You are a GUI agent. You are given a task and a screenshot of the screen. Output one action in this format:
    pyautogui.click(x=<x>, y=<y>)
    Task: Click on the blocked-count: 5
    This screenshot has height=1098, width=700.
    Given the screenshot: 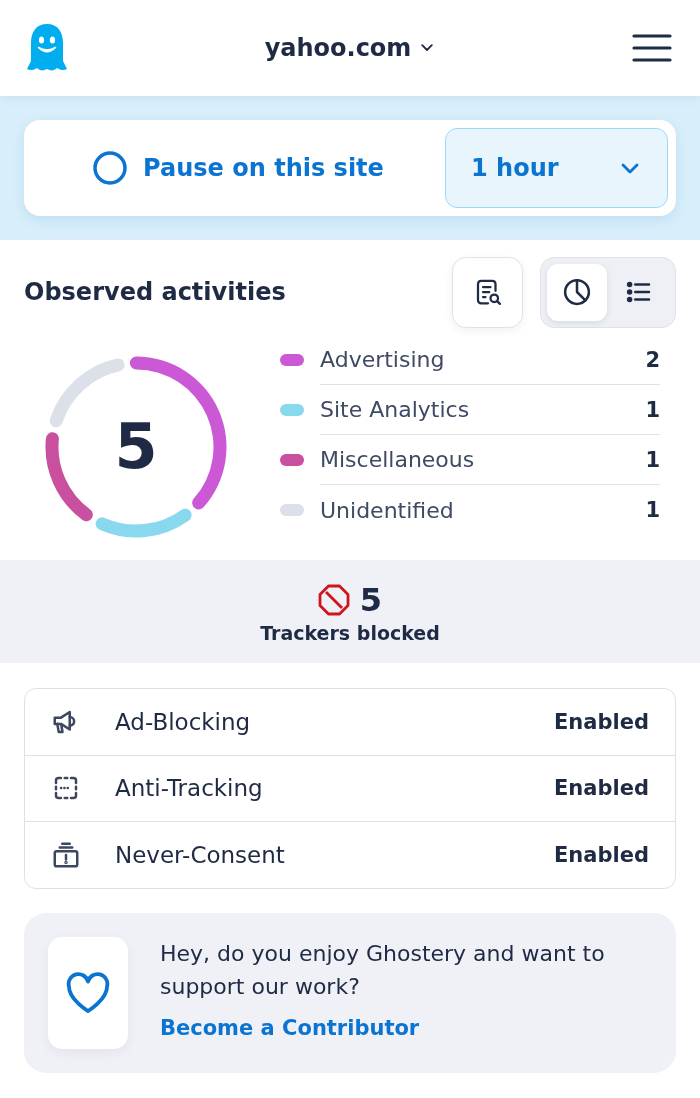 What is the action you would take?
    pyautogui.click(x=371, y=599)
    